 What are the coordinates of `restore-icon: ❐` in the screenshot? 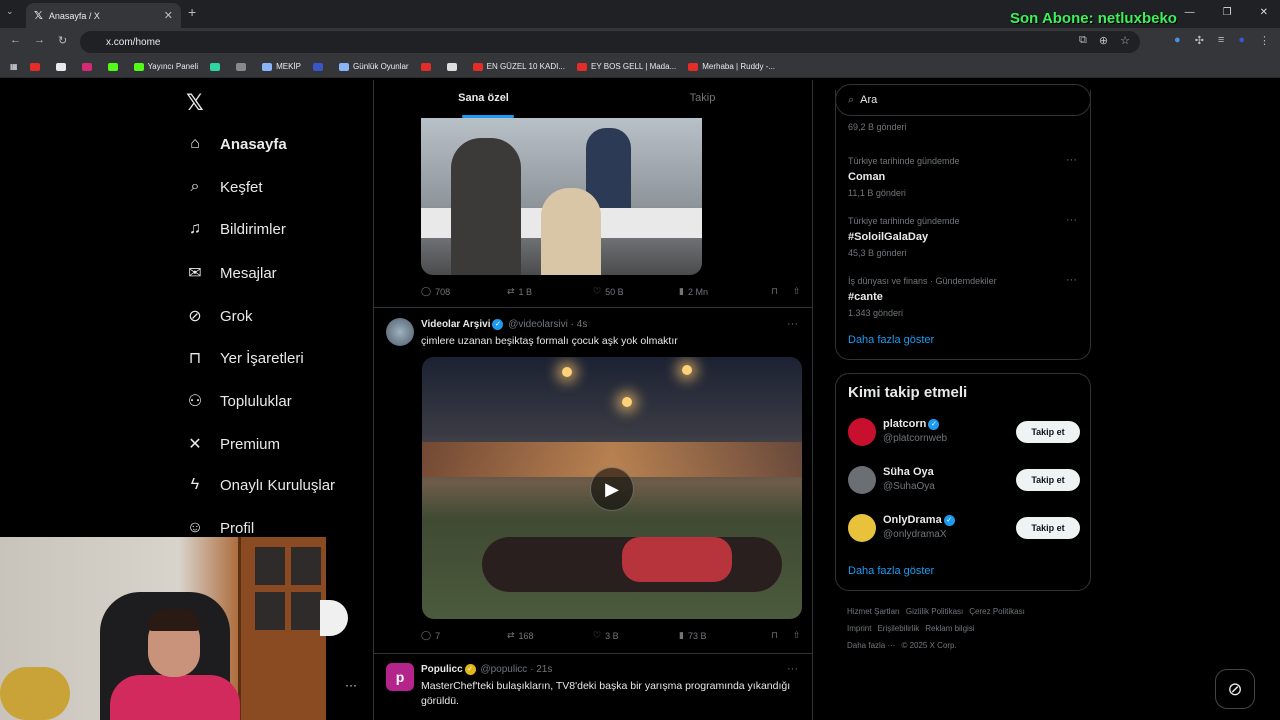 It's located at (1227, 12).